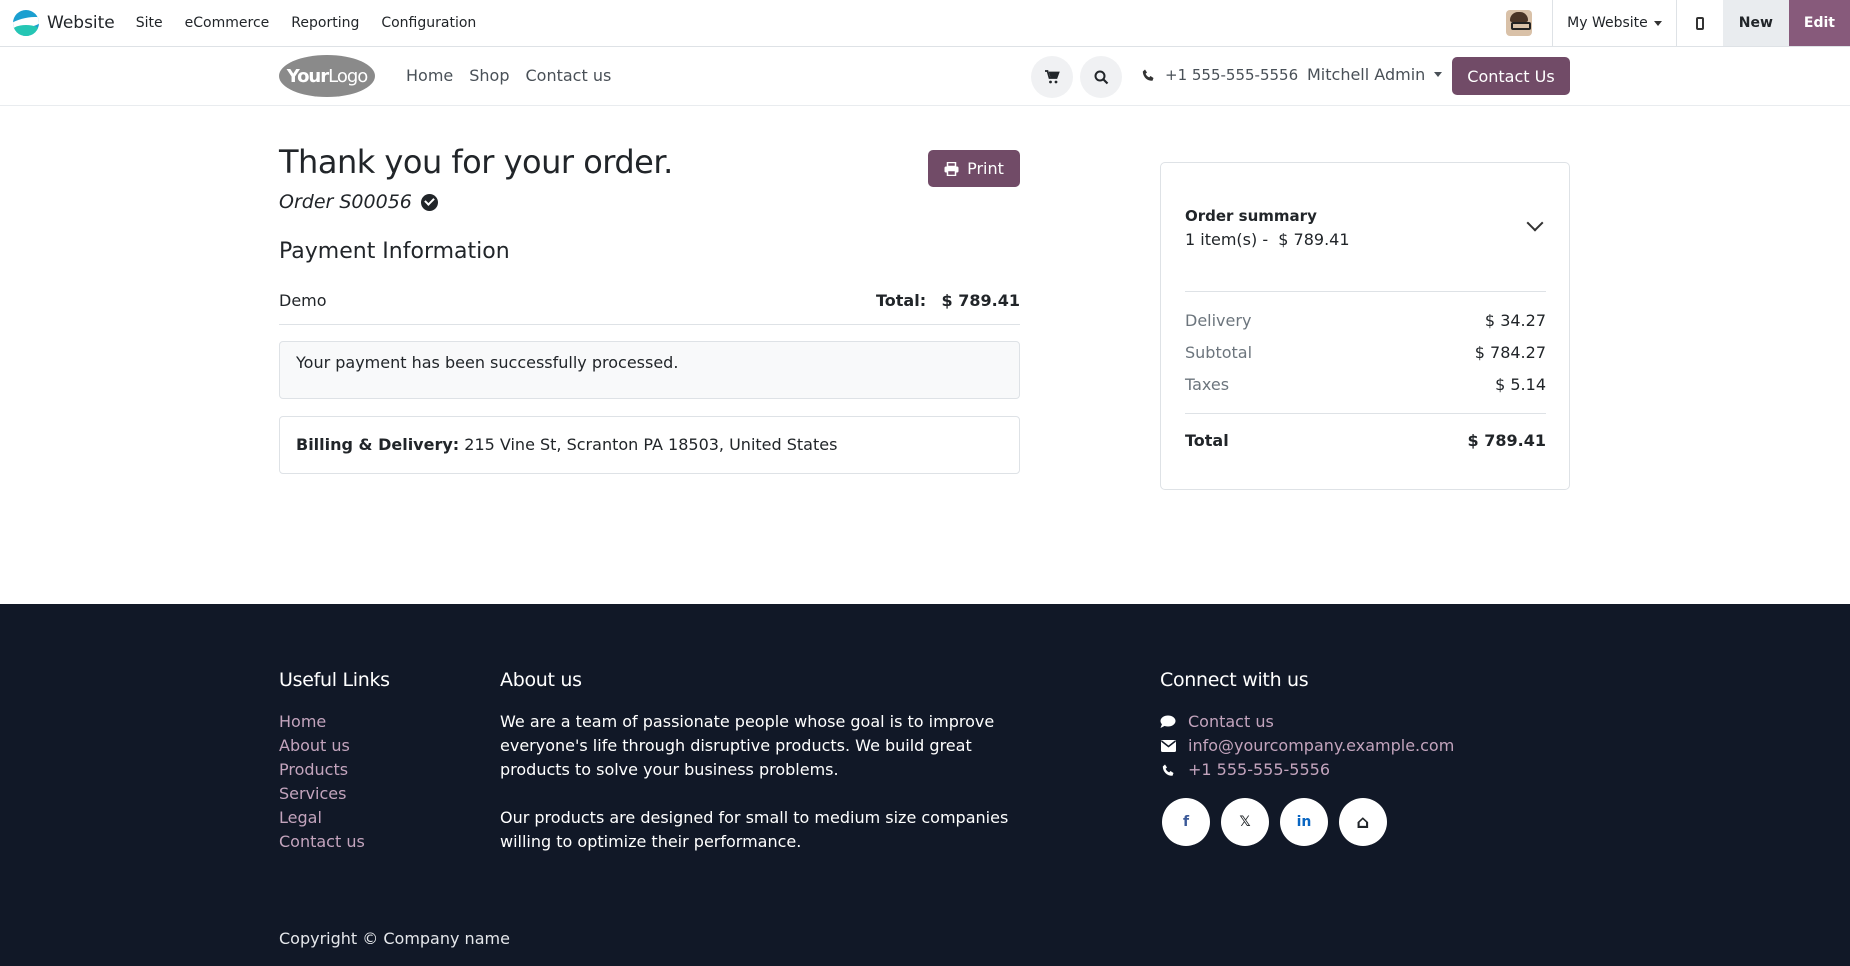  Describe the element at coordinates (1511, 76) in the screenshot. I see `contact-us-button: Contact Us` at that location.